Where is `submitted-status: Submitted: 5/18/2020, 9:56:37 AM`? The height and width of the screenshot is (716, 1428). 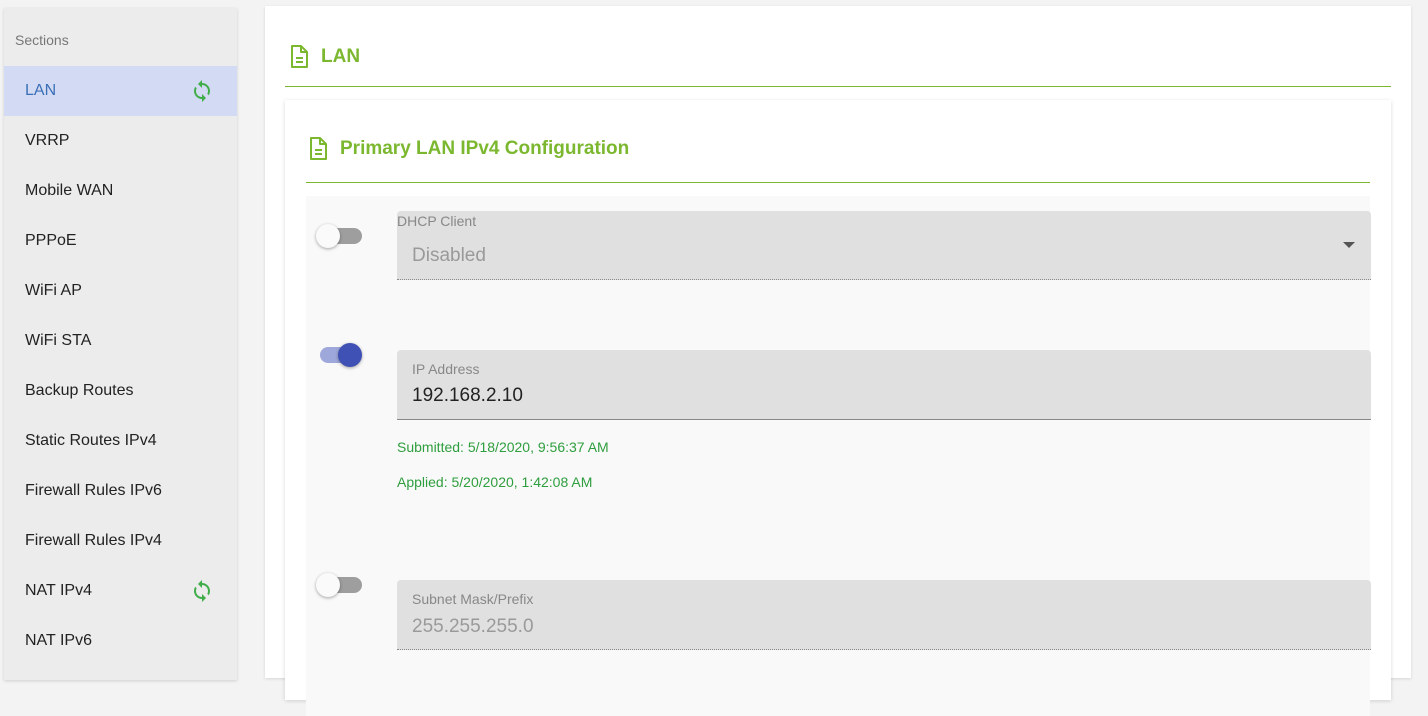
submitted-status: Submitted: 5/18/2020, 9:56:37 AM is located at coordinates (503, 447).